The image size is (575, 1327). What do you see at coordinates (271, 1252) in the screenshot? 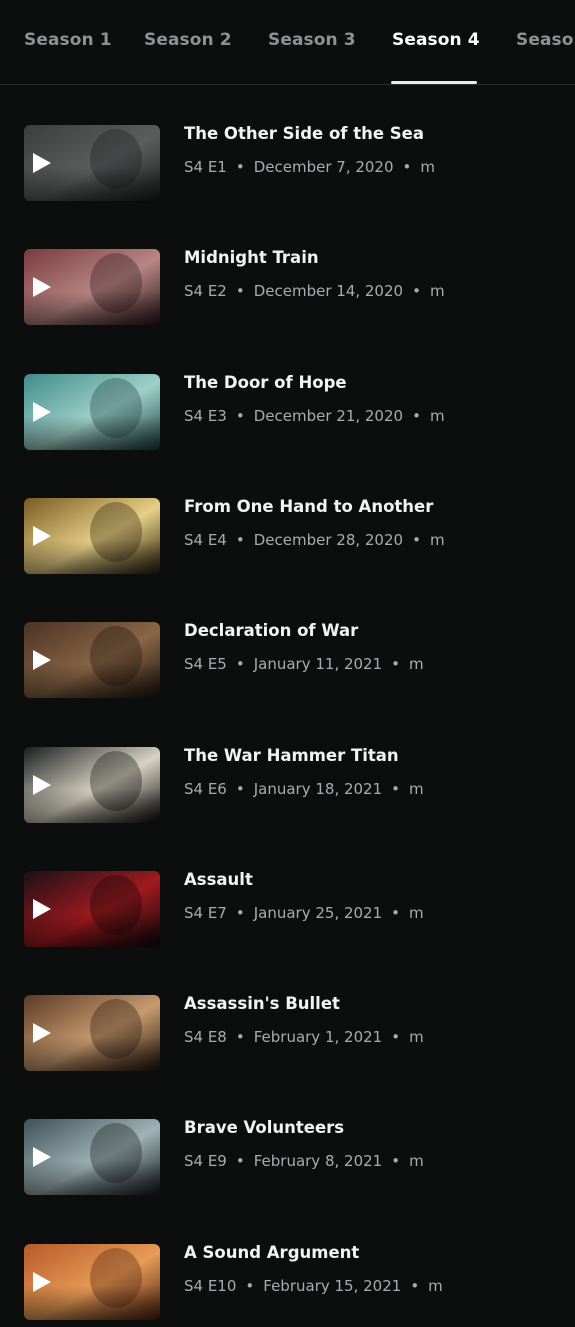
I see `episode-title: A Sound Argument` at bounding box center [271, 1252].